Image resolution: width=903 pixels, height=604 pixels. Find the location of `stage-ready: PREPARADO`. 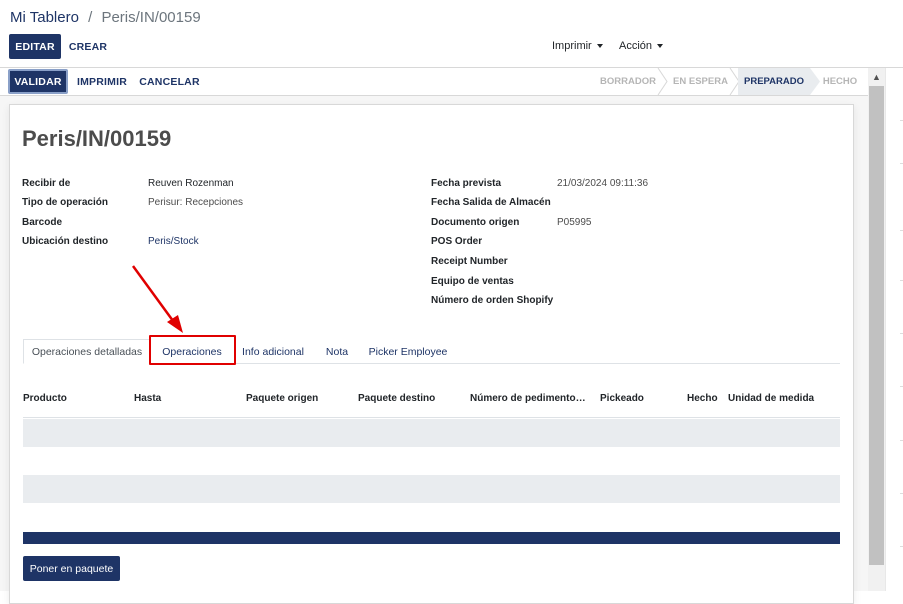

stage-ready: PREPARADO is located at coordinates (774, 81).